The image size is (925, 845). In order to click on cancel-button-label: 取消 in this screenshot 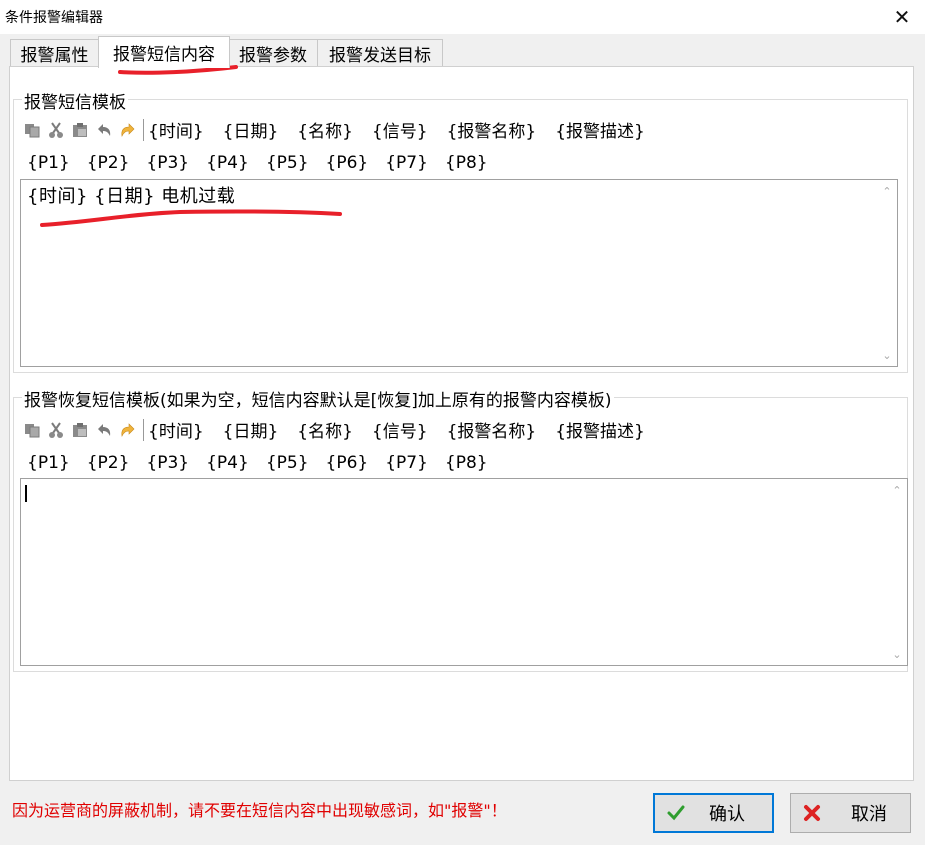, I will do `click(869, 814)`.